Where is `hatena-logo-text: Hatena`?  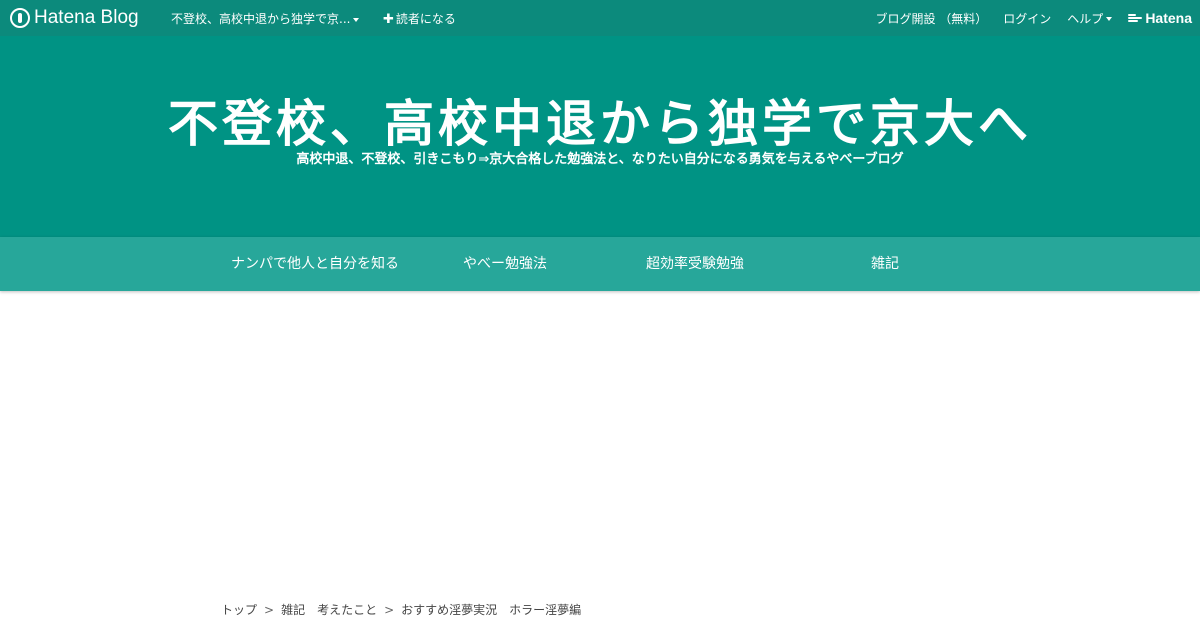 hatena-logo-text: Hatena is located at coordinates (1168, 18).